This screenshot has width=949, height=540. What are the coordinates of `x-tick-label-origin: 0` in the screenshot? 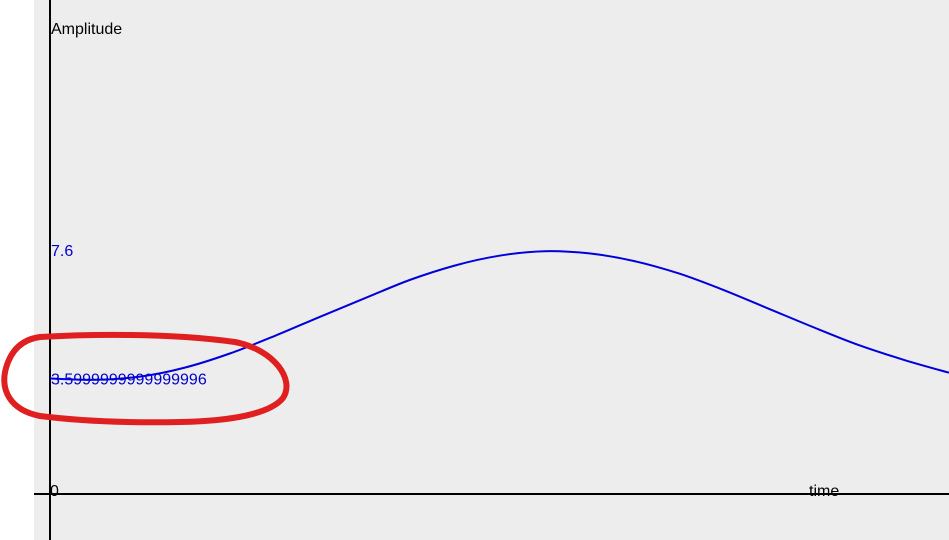 It's located at (54, 491).